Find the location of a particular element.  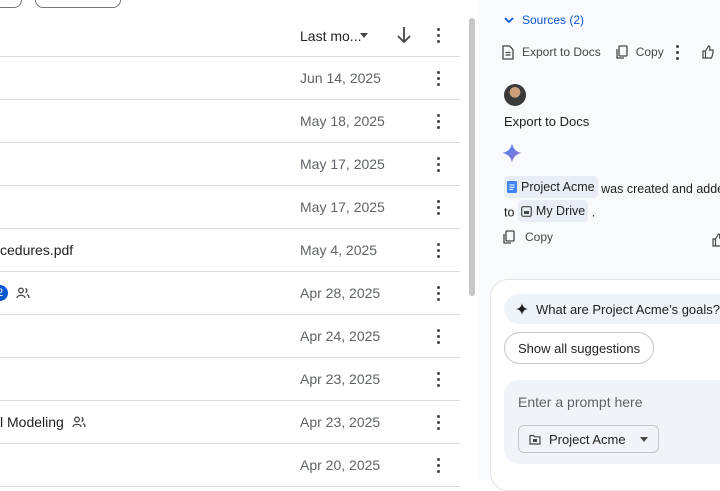

modified-date: Apr 24, 2025 is located at coordinates (340, 336).